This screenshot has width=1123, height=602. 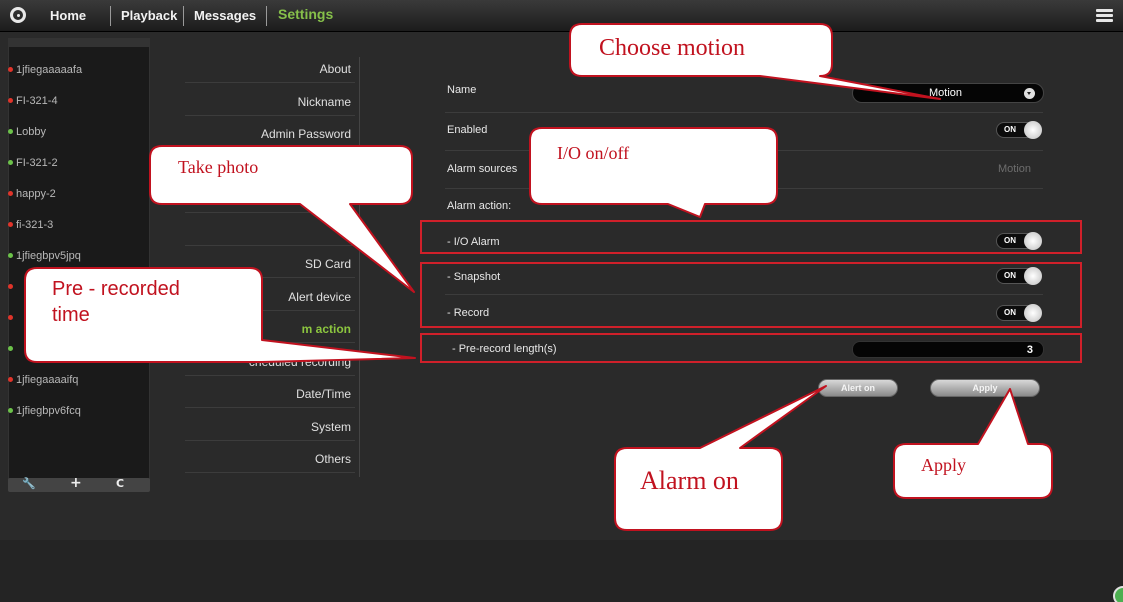 What do you see at coordinates (593, 153) in the screenshot?
I see `callout-io-onoff-text: I/O on/off` at bounding box center [593, 153].